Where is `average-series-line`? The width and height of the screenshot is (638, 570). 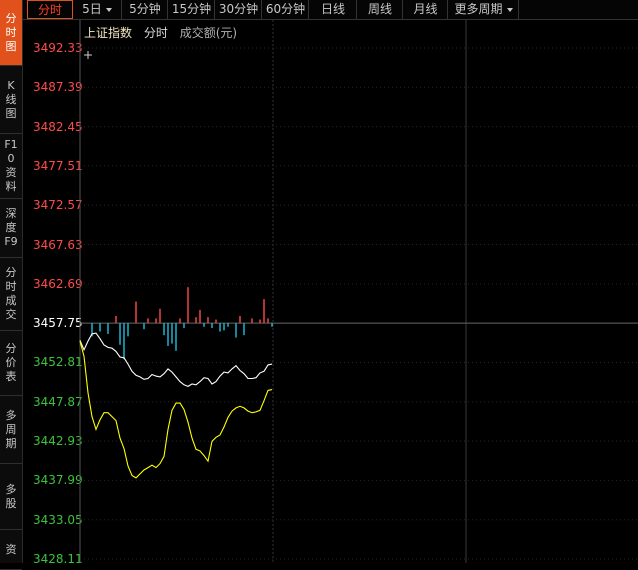
average-series-line is located at coordinates (176, 409).